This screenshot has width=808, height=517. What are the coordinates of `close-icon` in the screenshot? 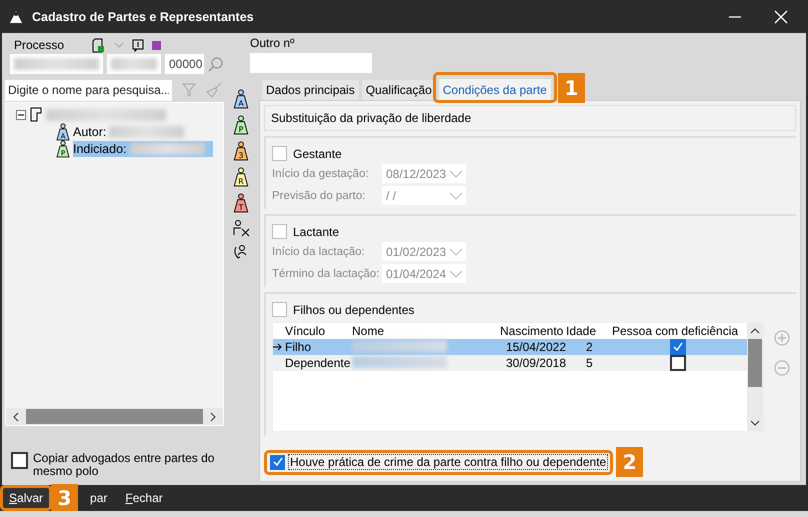 It's located at (781, 17).